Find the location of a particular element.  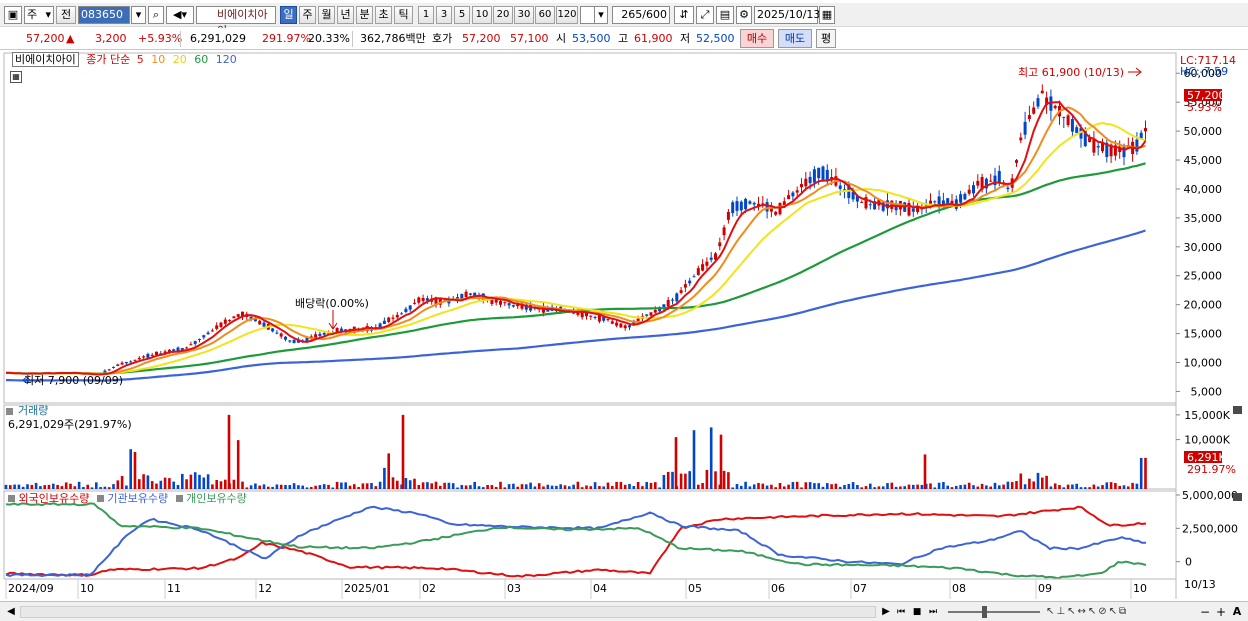

scroll-left-icon: ◀ is located at coordinates (11, 612).